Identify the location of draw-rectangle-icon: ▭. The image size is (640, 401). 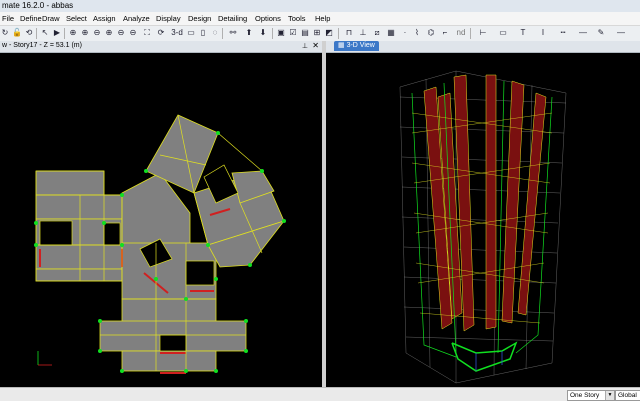
(503, 33).